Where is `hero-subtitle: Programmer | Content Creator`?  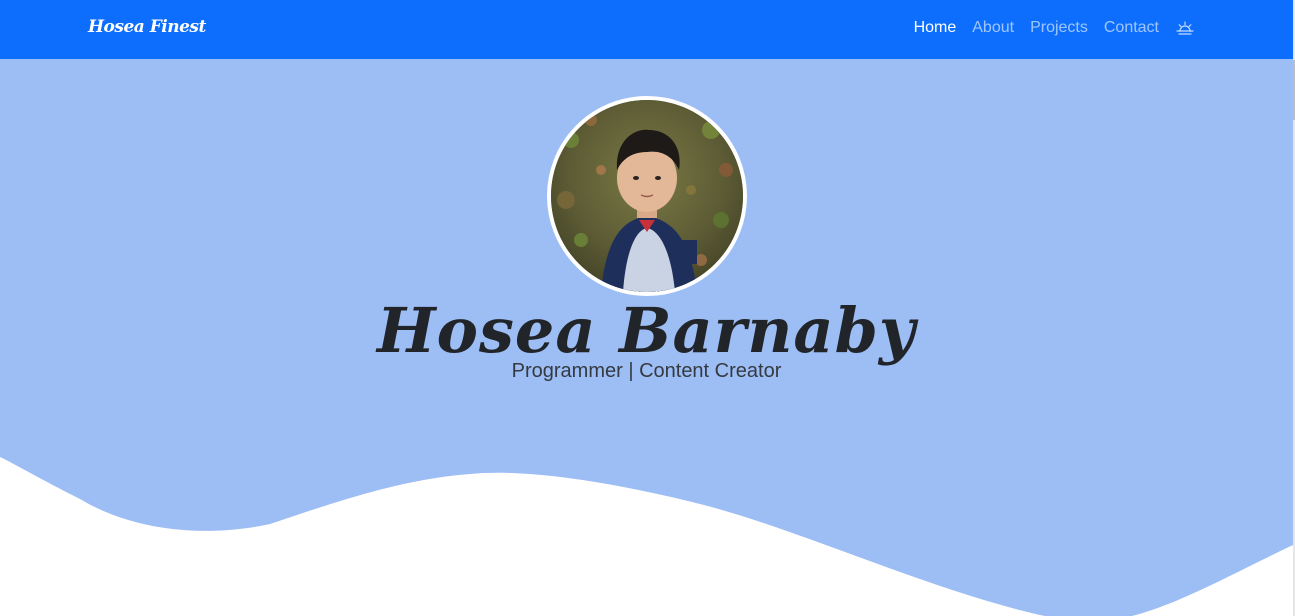
hero-subtitle: Programmer | Content Creator is located at coordinates (646, 371).